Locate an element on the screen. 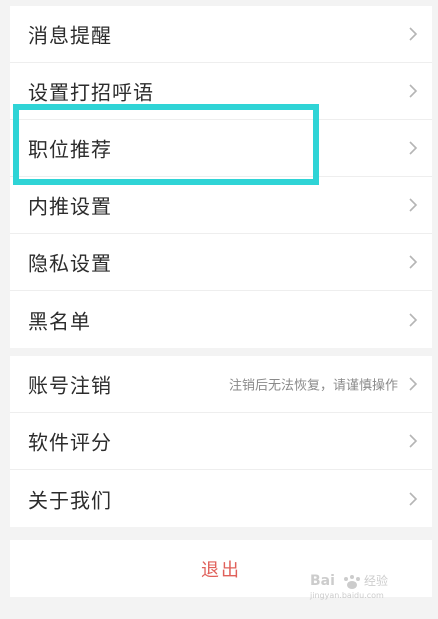 This screenshot has height=619, width=438. settings-item-greeting: 设置打招呼语 is located at coordinates (221, 91).